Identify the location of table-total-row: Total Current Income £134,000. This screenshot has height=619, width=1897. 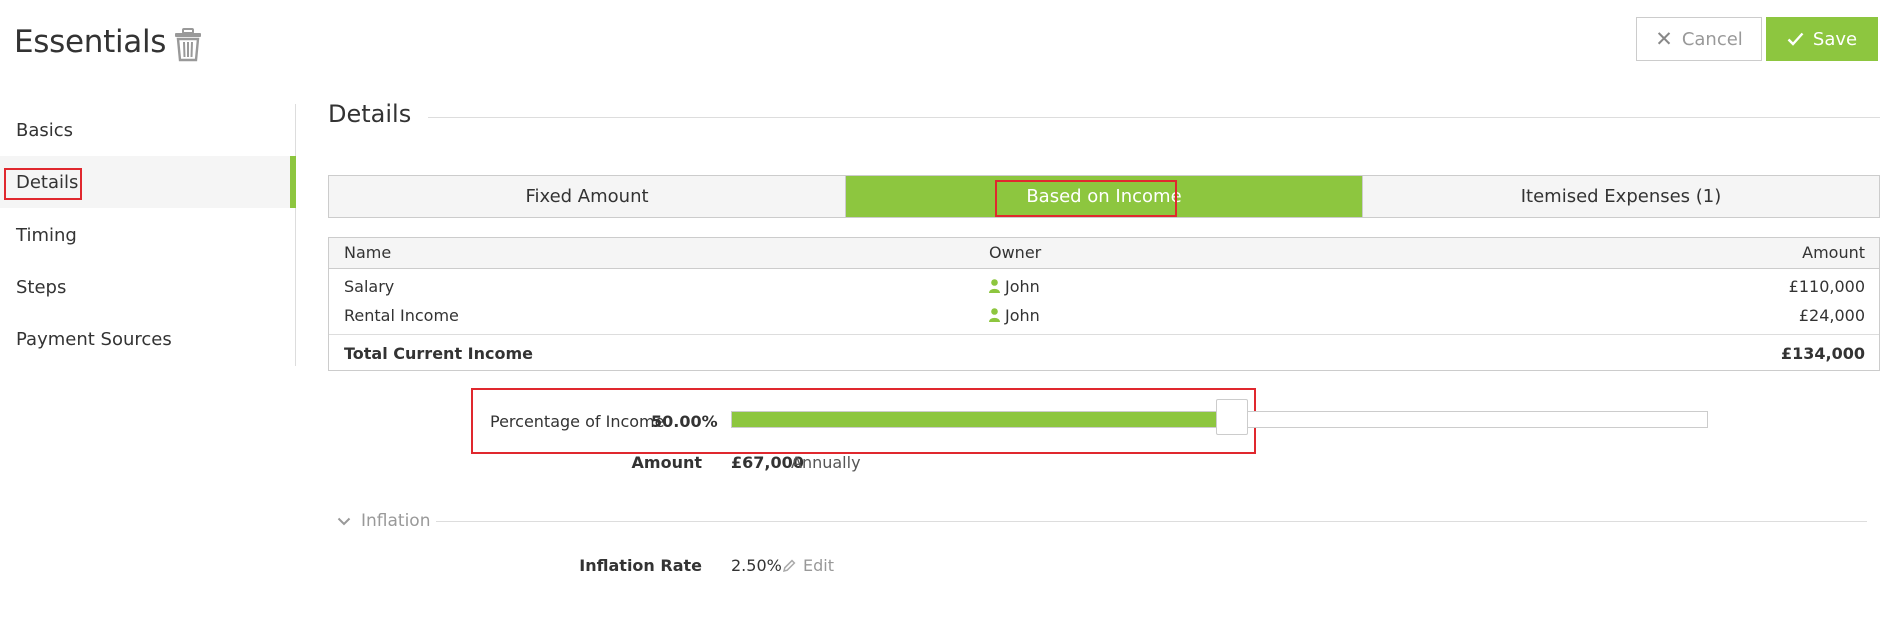
(1104, 352).